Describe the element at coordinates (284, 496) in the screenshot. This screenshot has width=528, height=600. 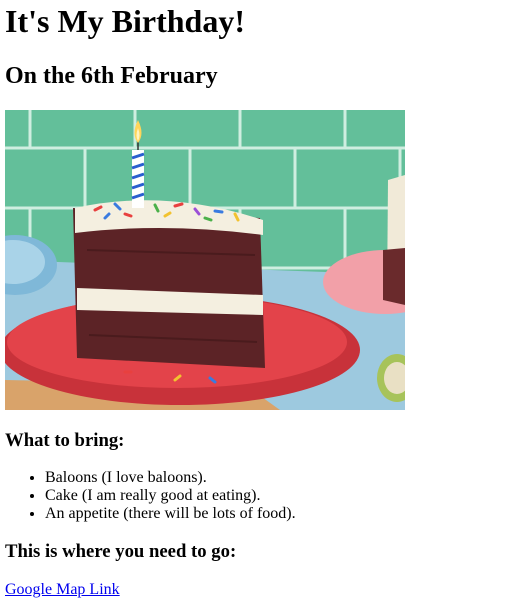
I see `list-item: Cake (I am really good at eating).` at that location.